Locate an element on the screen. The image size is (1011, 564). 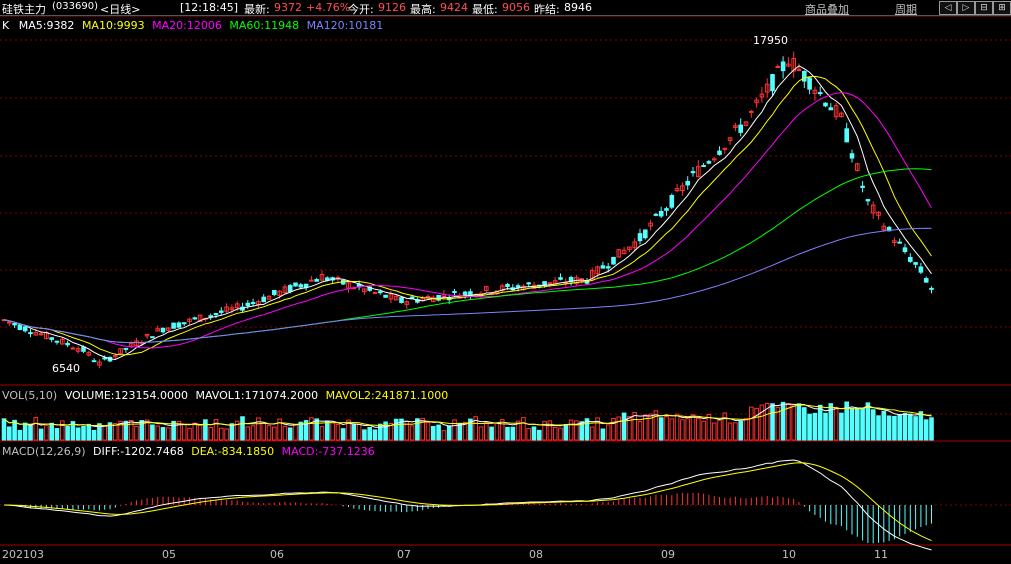
scroll-left-icon: ◁ is located at coordinates (948, 8).